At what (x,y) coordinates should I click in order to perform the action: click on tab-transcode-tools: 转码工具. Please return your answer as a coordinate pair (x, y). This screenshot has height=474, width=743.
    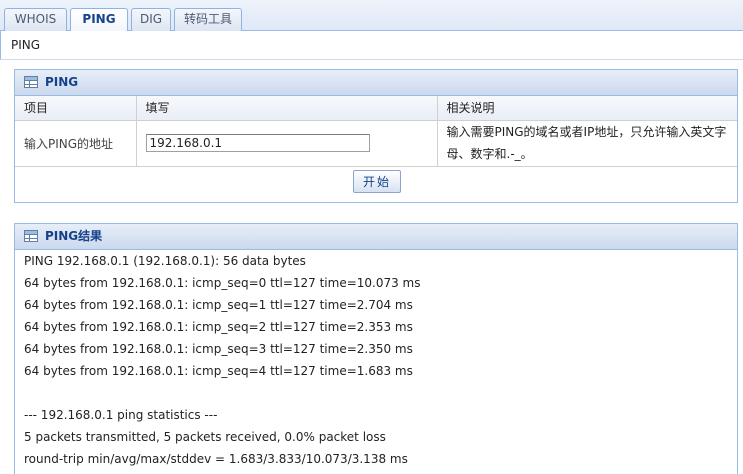
    Looking at the image, I should click on (208, 19).